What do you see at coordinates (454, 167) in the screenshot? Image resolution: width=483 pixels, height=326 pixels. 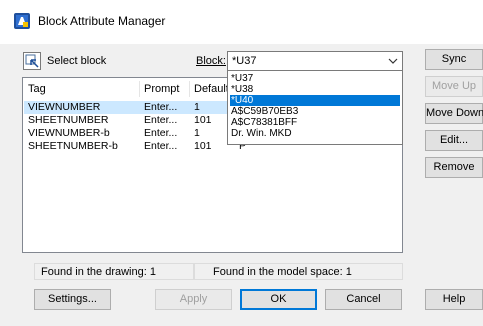 I see `remove-button: Remove` at bounding box center [454, 167].